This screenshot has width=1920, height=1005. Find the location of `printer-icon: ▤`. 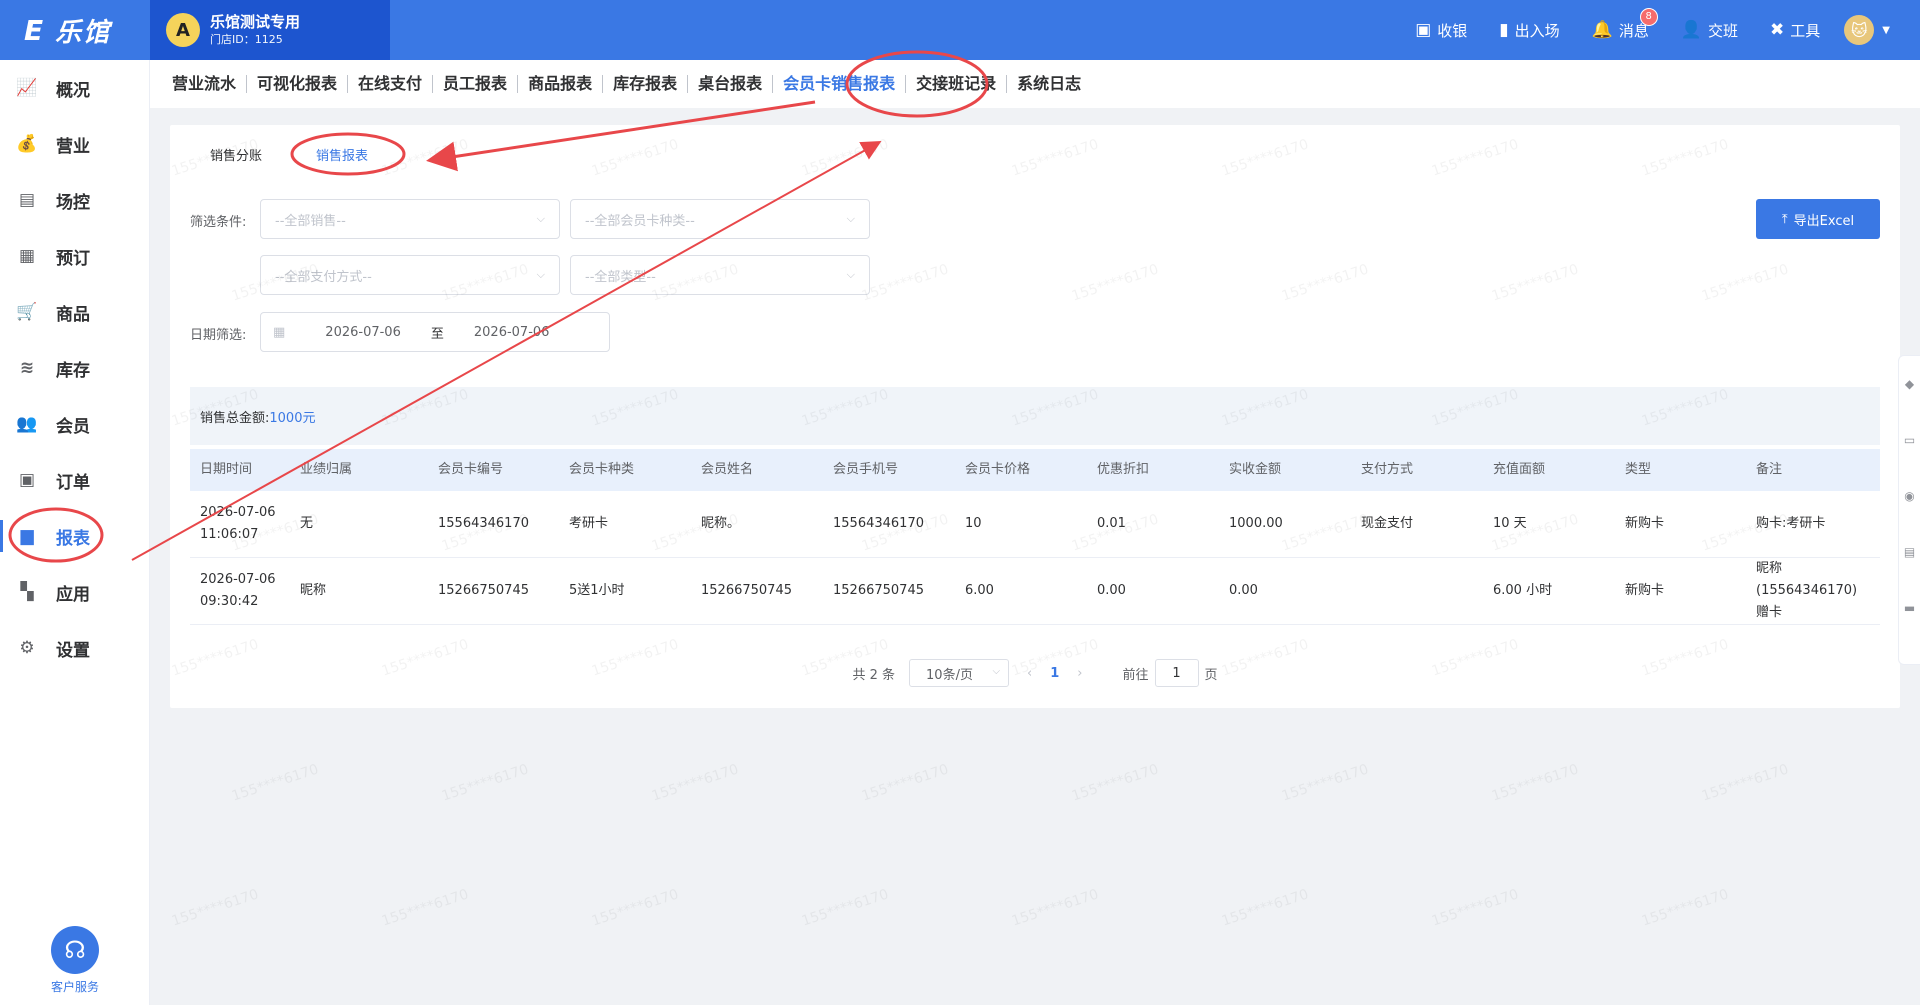

printer-icon: ▤ is located at coordinates (1909, 552).